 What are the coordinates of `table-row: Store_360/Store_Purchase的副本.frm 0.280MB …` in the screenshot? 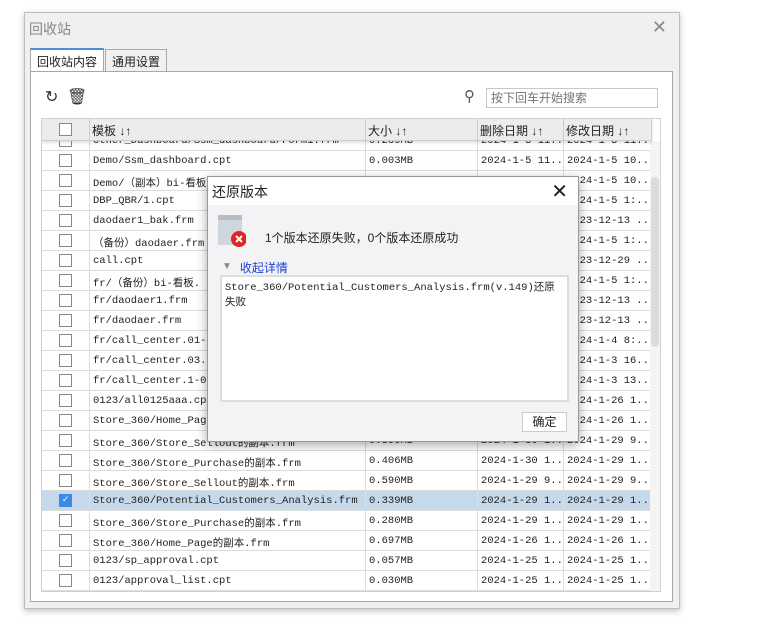 It's located at (347, 521).